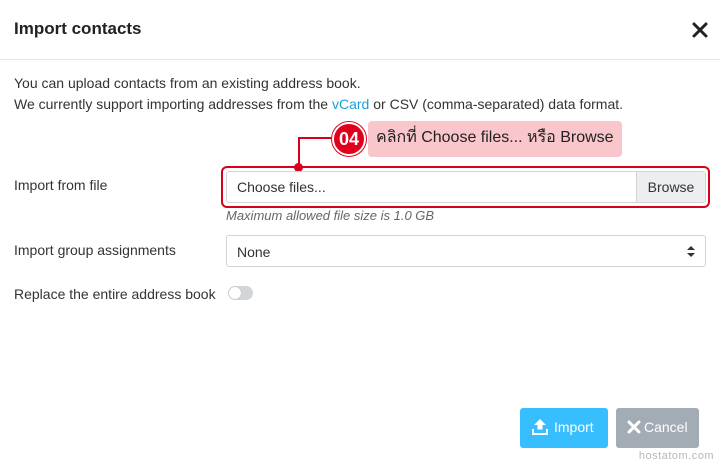 The image size is (720, 465). What do you see at coordinates (676, 456) in the screenshot?
I see `watermark: hostatom.com` at bounding box center [676, 456].